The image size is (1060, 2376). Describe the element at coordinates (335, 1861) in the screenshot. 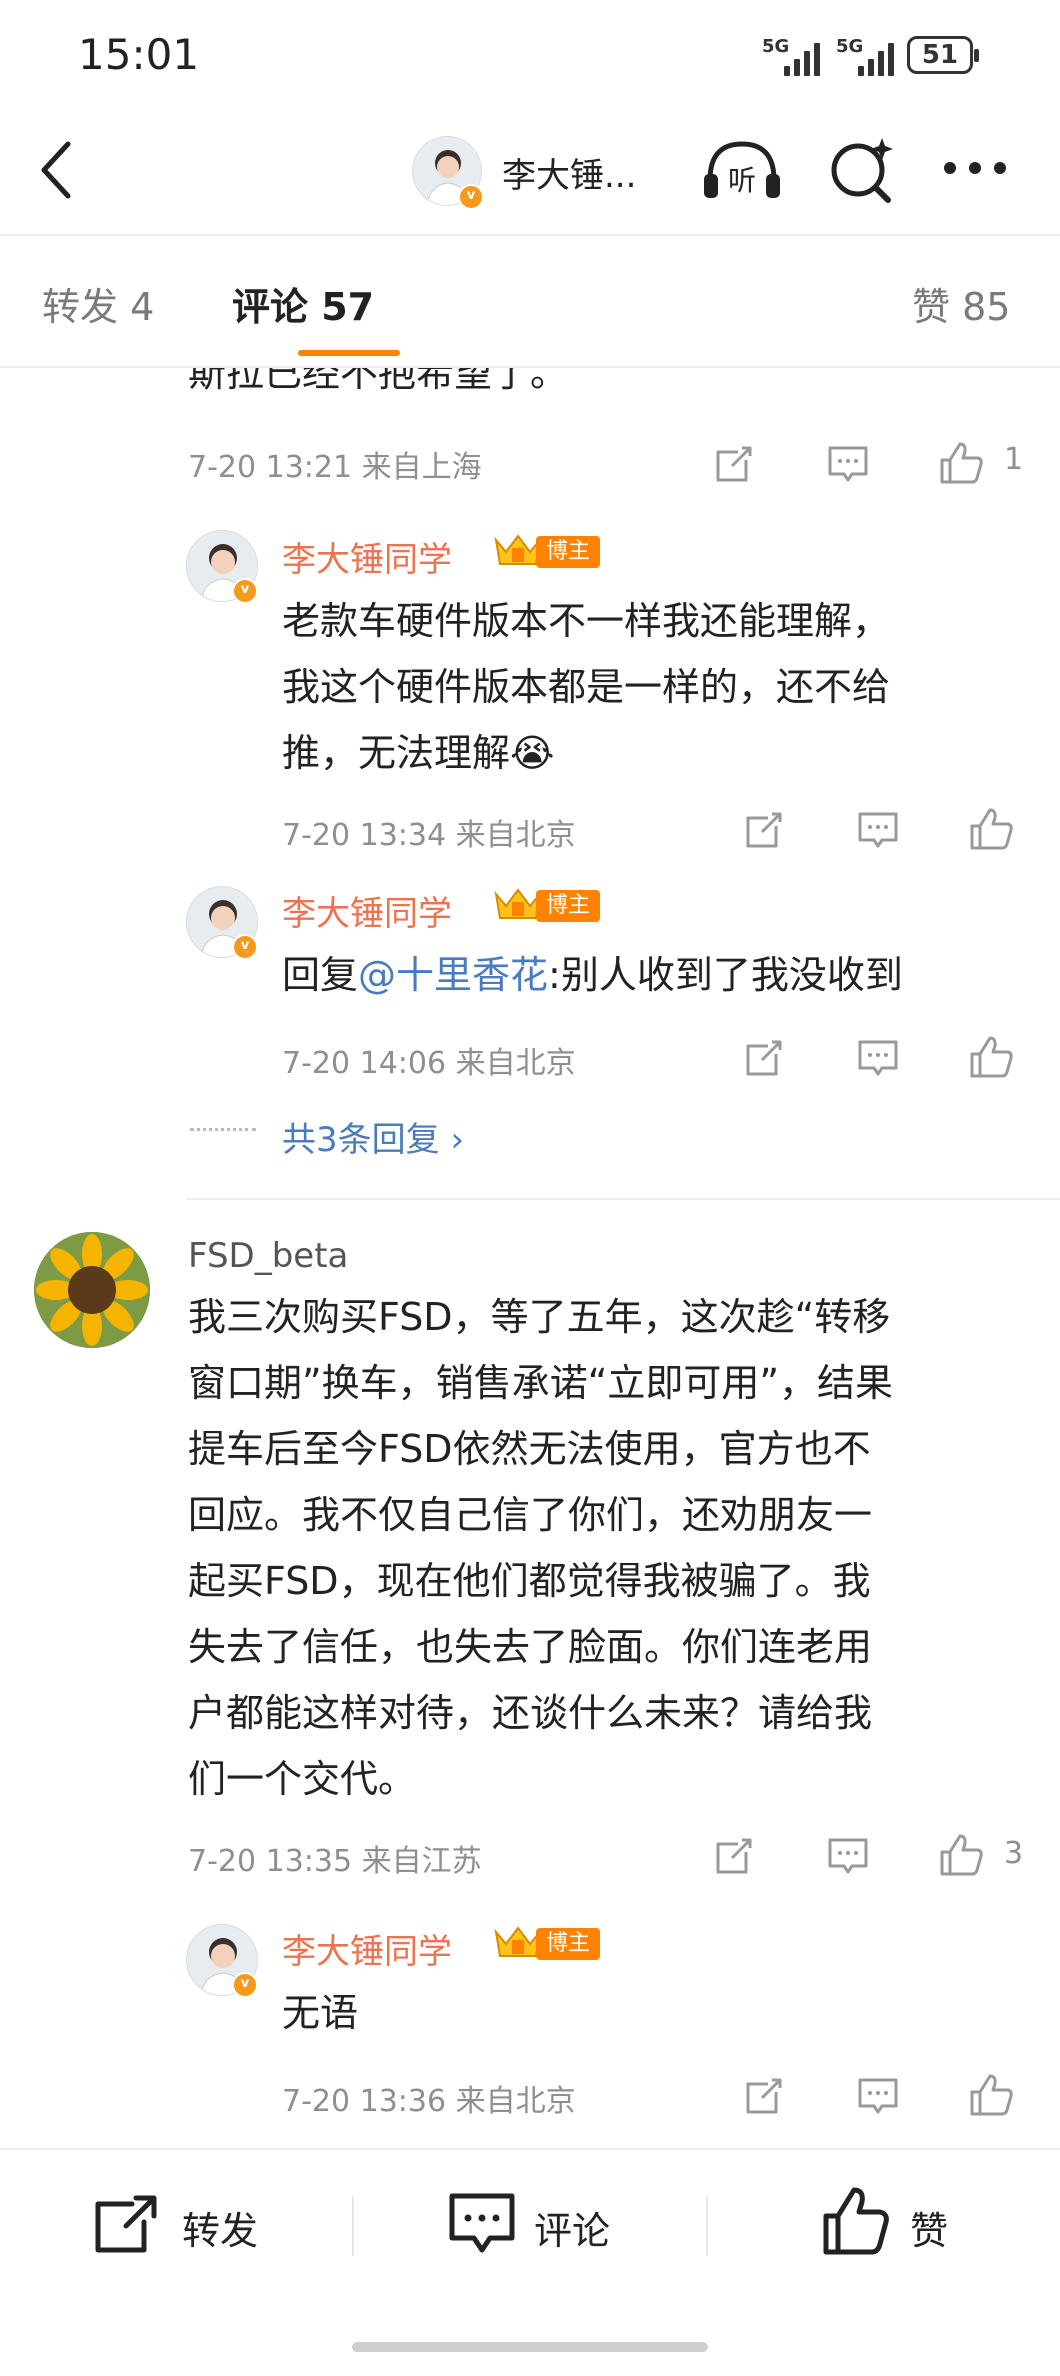

I see `comment-meta: 7-20 13:35 来自江苏` at that location.